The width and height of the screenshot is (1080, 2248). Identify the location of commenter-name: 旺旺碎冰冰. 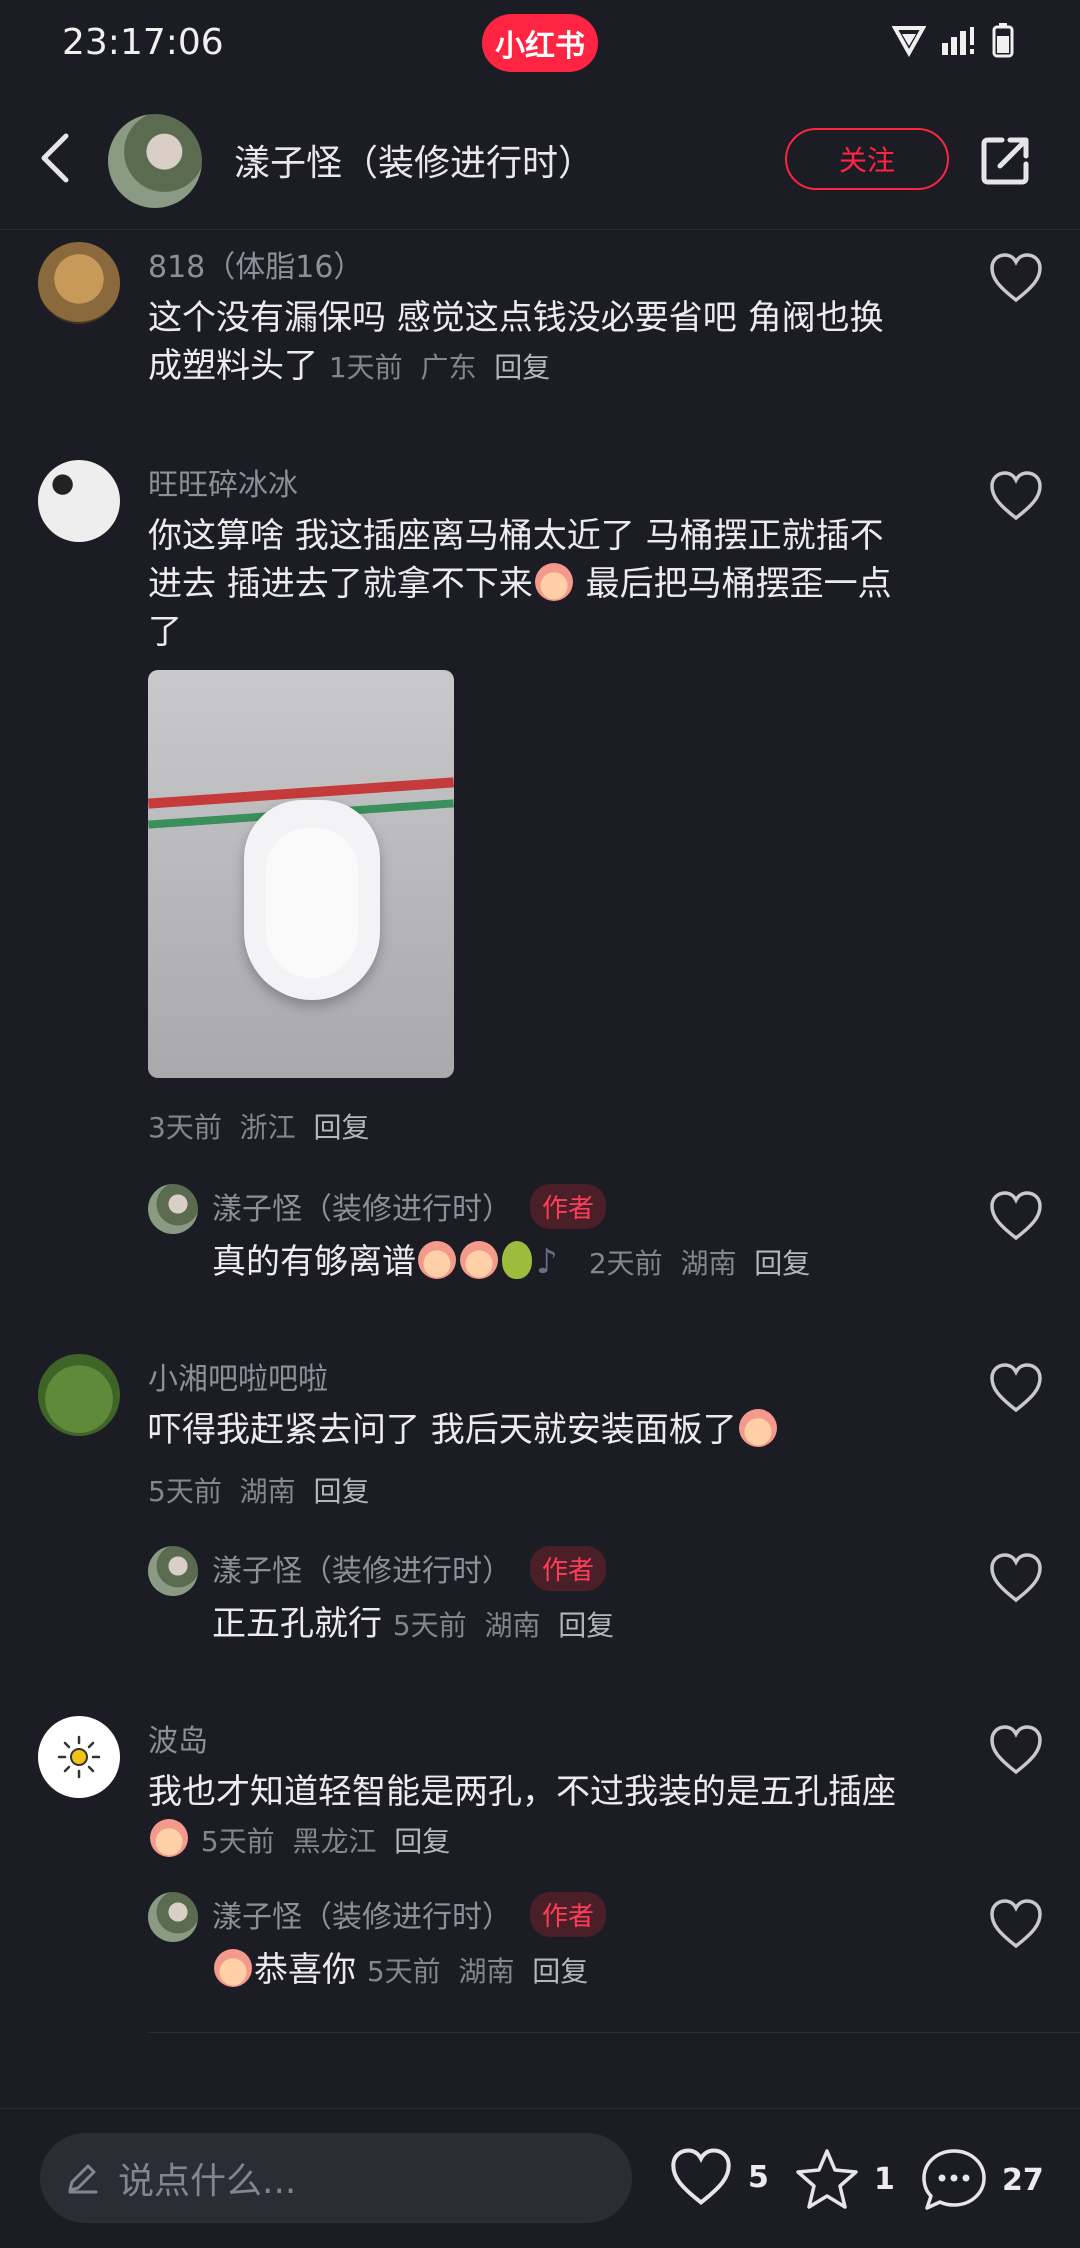
(223, 482).